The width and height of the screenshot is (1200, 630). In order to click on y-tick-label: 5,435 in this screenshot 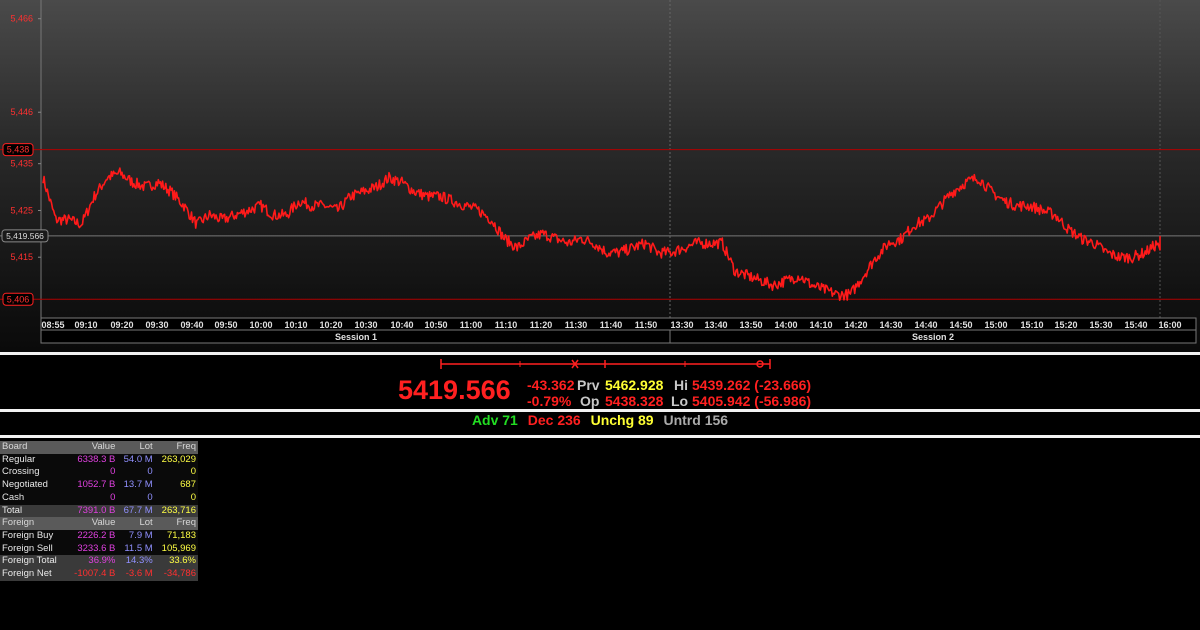, I will do `click(21, 164)`.